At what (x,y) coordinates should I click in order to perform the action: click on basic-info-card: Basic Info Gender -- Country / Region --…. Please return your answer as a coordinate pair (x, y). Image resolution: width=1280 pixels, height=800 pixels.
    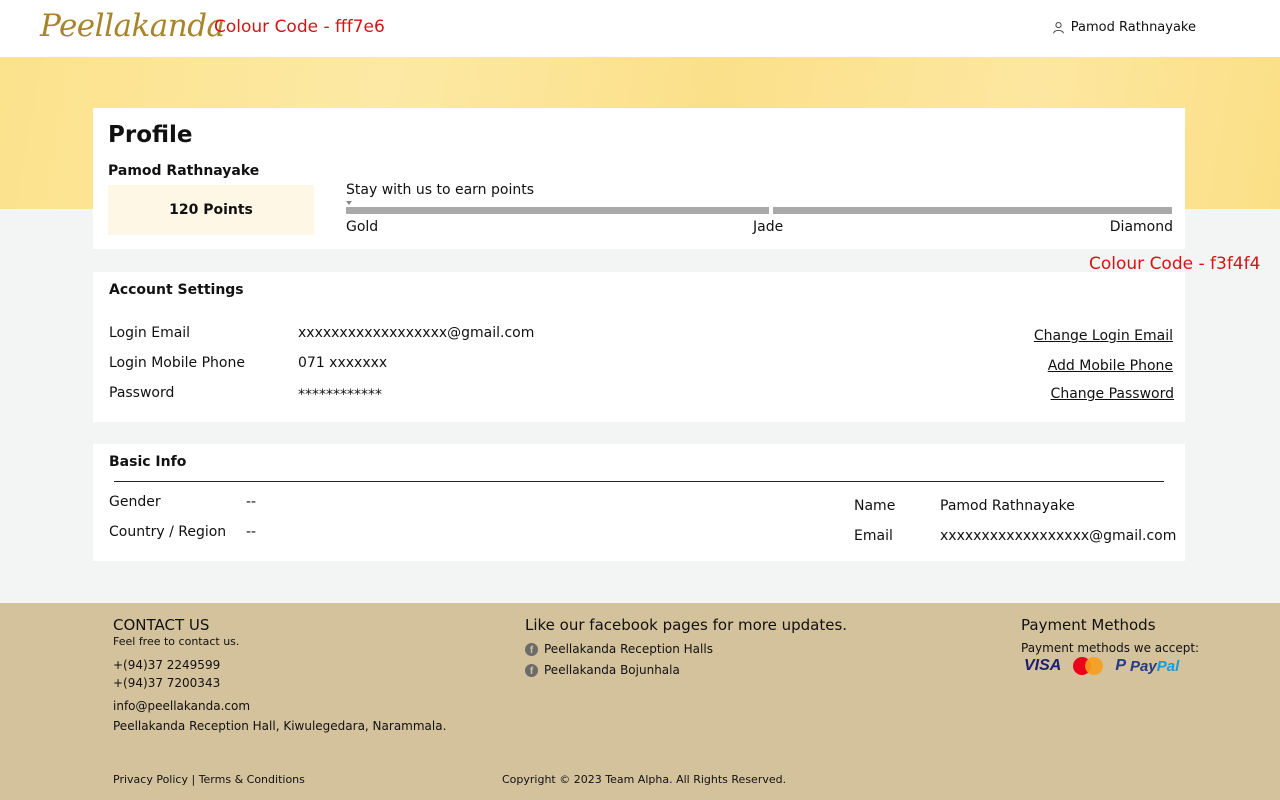
    Looking at the image, I should click on (639, 502).